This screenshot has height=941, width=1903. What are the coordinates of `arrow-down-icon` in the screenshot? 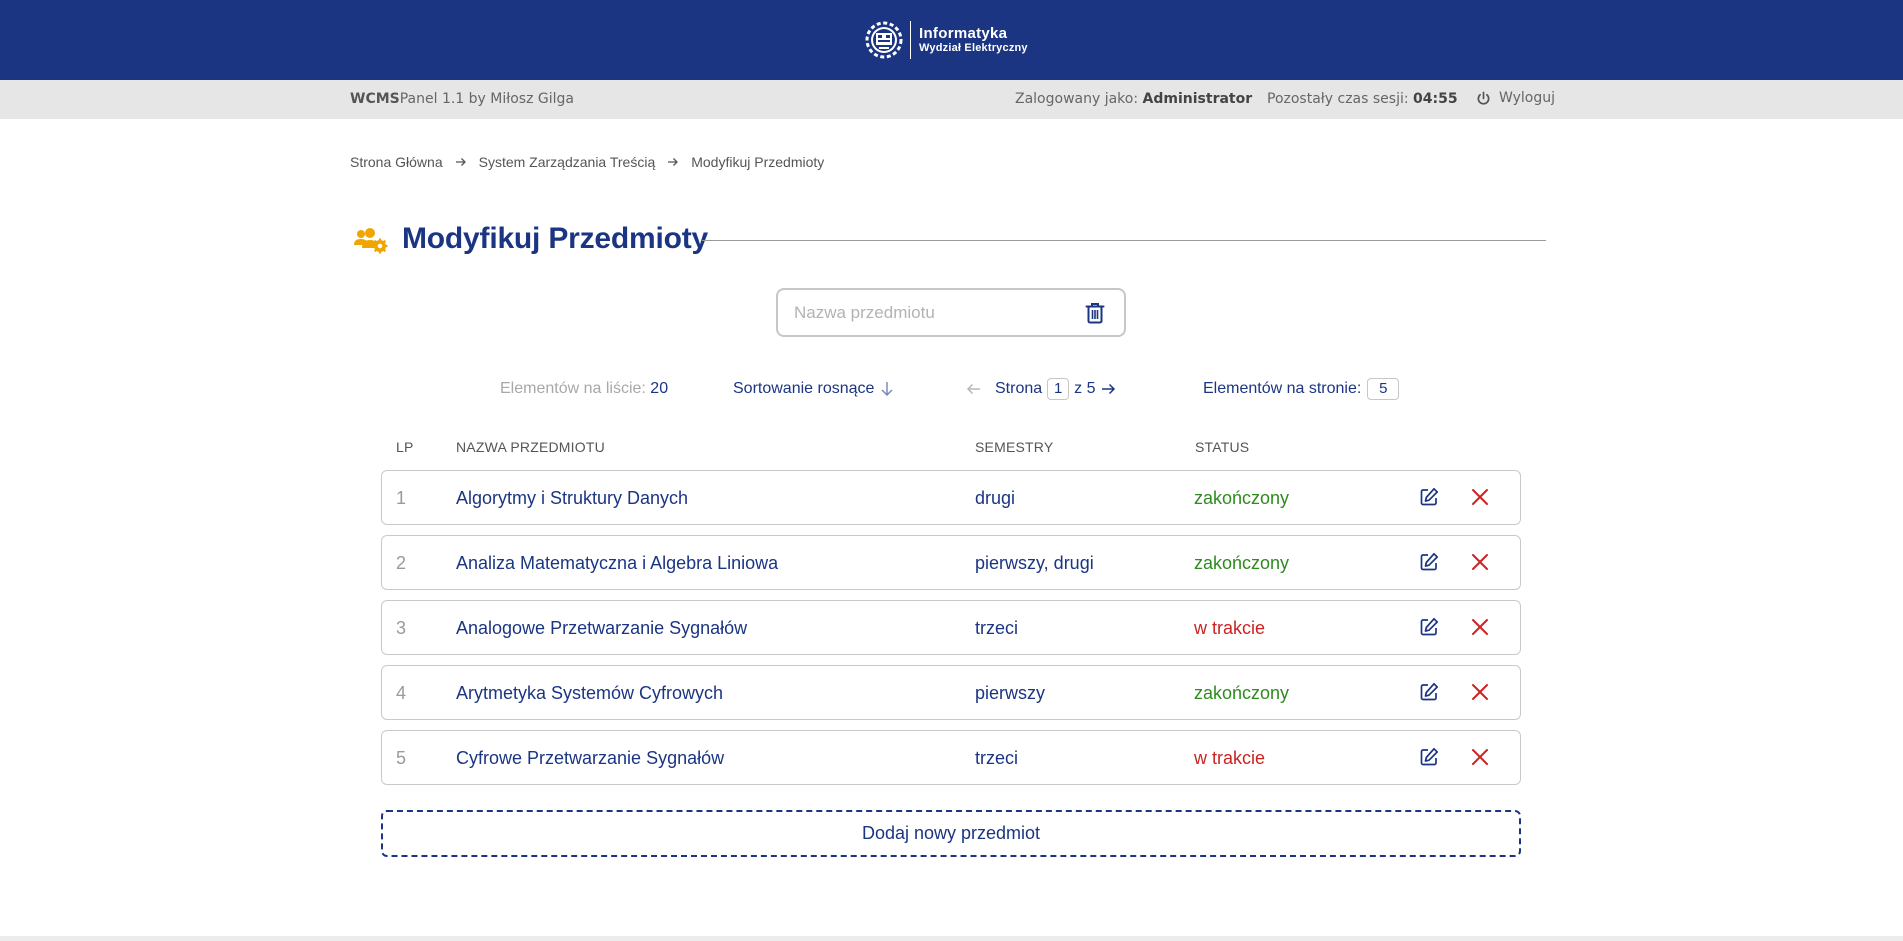 It's located at (887, 389).